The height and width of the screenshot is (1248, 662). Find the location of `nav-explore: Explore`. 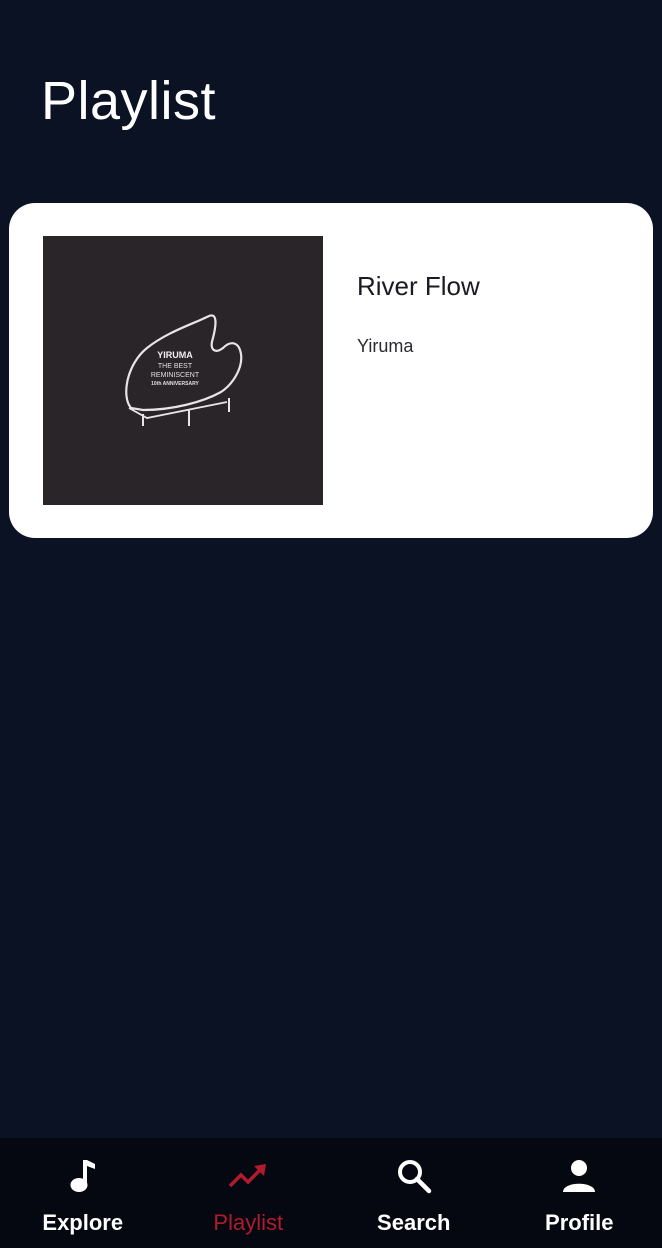

nav-explore: Explore is located at coordinates (83, 1193).